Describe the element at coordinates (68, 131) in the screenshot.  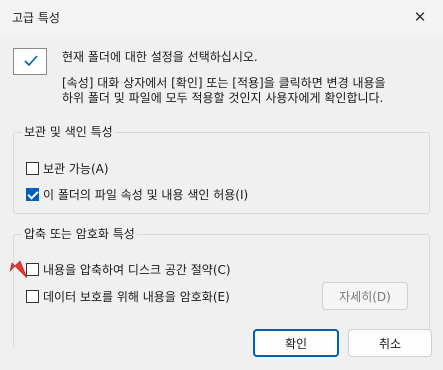
I see `group-label: 보관 및 색인 특성` at that location.